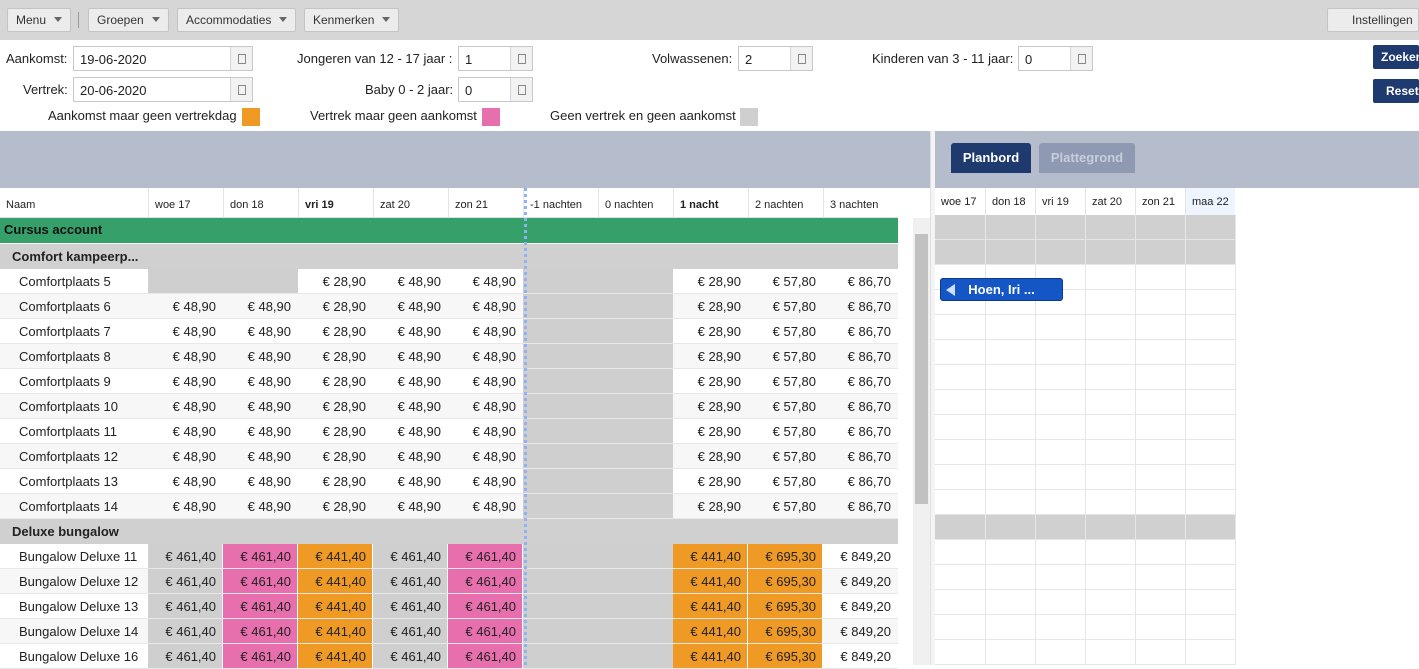  I want to click on volwassenen-stepper: 2, so click(775, 58).